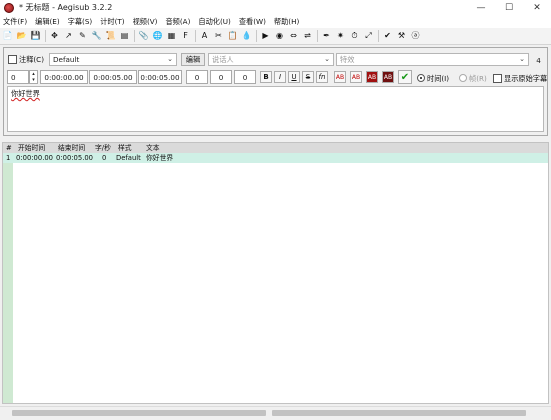 The image size is (551, 420). What do you see at coordinates (286, 22) in the screenshot?
I see `menu-help: 帮助(H)` at bounding box center [286, 22].